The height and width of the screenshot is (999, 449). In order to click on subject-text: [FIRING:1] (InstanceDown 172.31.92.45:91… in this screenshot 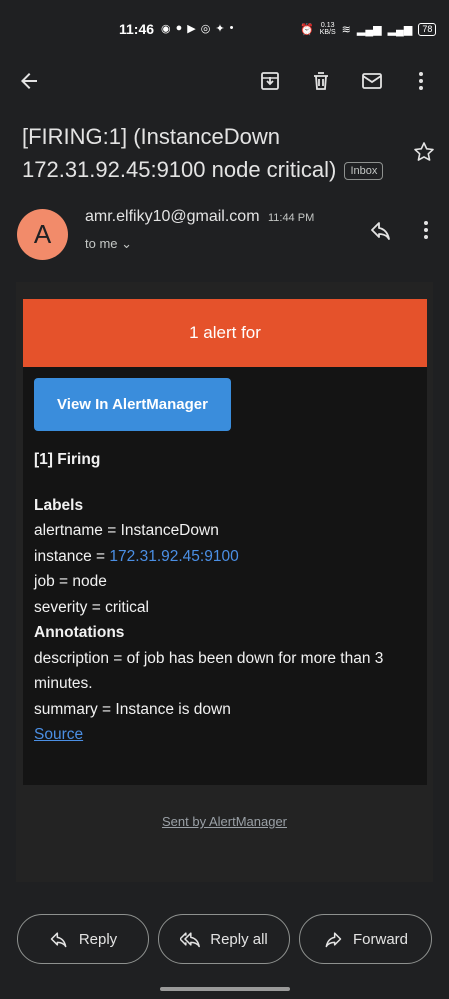, I will do `click(179, 153)`.